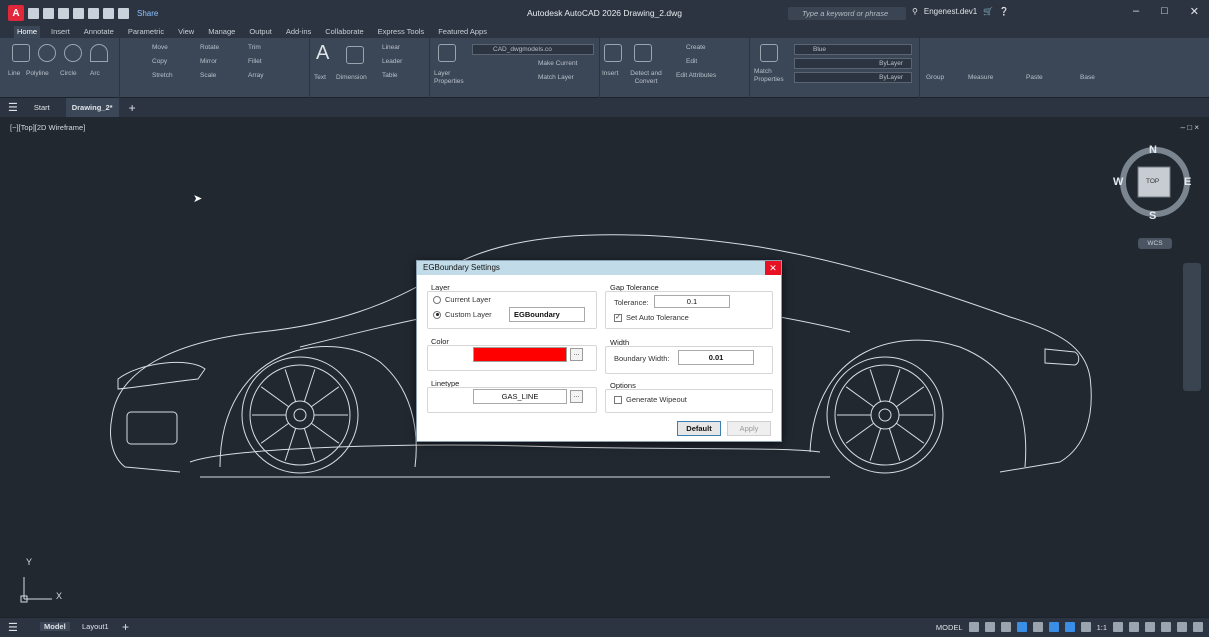  What do you see at coordinates (646, 78) in the screenshot?
I see `detect-convert-tool: Detect and Convert` at bounding box center [646, 78].